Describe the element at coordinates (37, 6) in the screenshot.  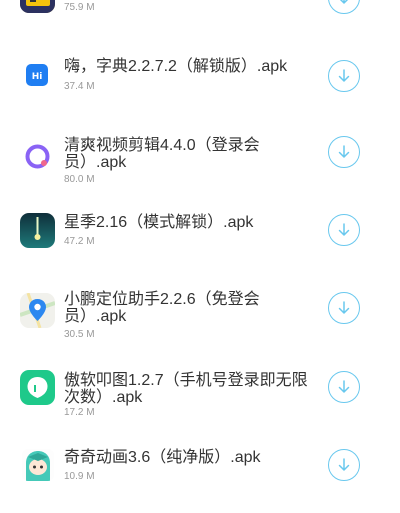
I see `game-icon` at that location.